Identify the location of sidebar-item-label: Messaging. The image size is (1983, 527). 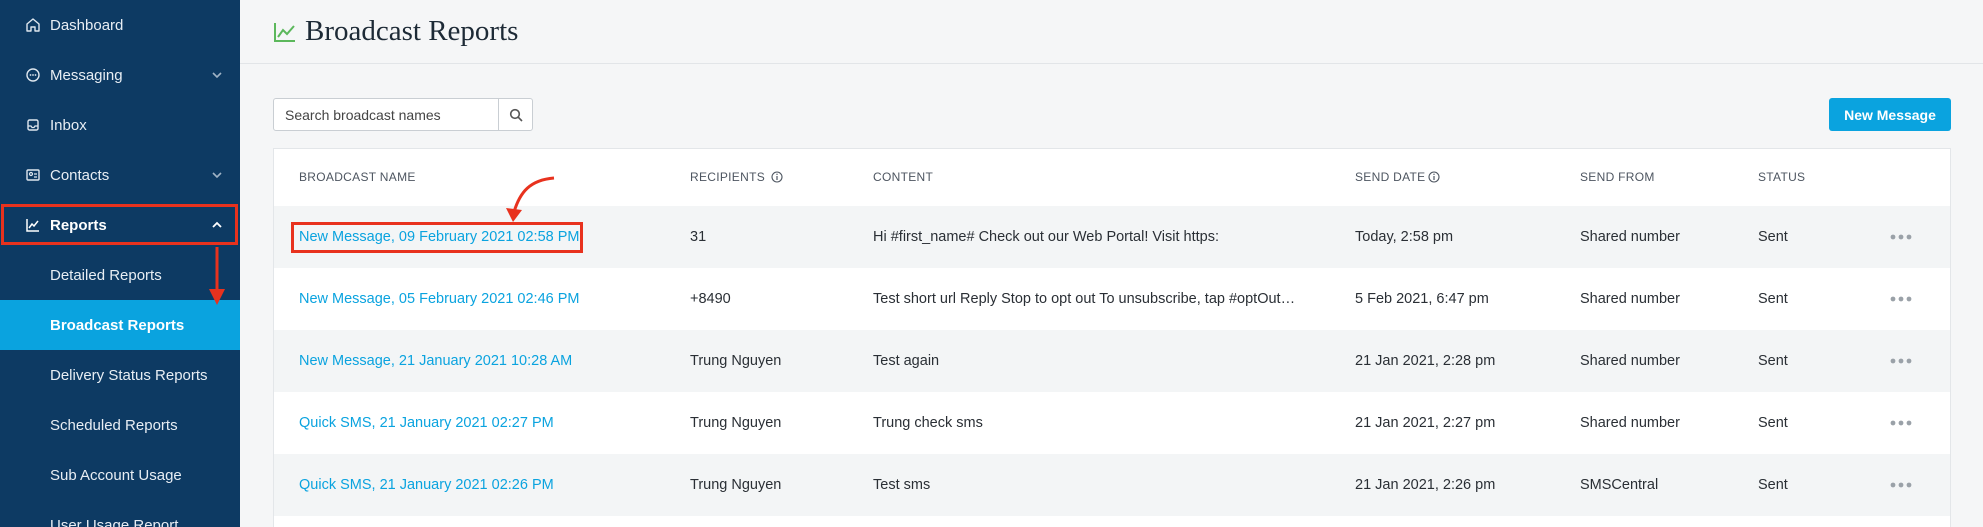
(86, 75).